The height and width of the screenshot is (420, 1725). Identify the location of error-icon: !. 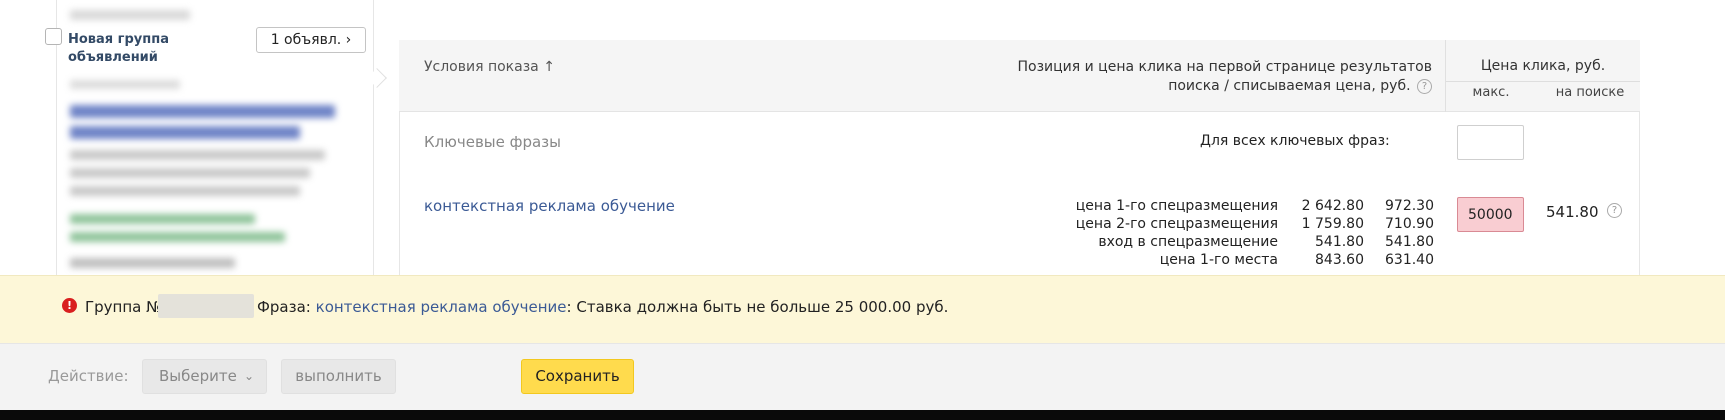
(69, 305).